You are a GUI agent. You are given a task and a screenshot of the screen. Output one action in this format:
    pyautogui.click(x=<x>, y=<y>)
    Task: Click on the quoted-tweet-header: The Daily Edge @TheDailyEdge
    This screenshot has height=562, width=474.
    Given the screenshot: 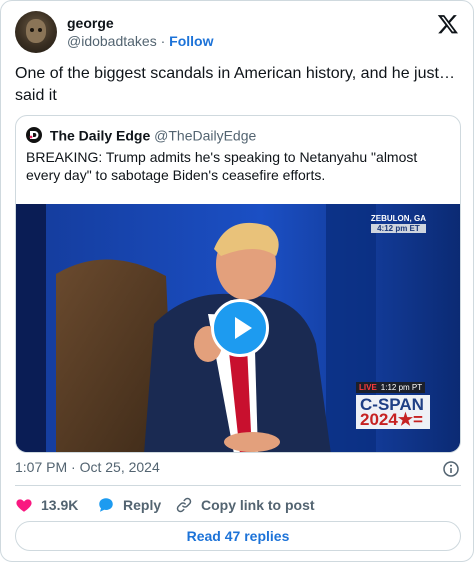 What is the action you would take?
    pyautogui.click(x=141, y=135)
    